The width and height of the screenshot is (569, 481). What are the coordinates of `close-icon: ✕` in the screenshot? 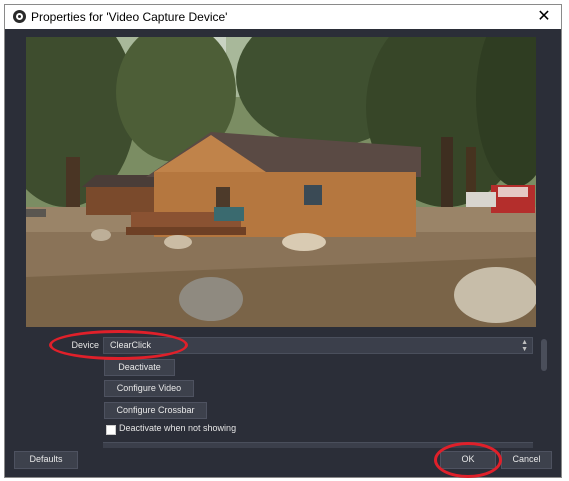 It's located at (544, 17).